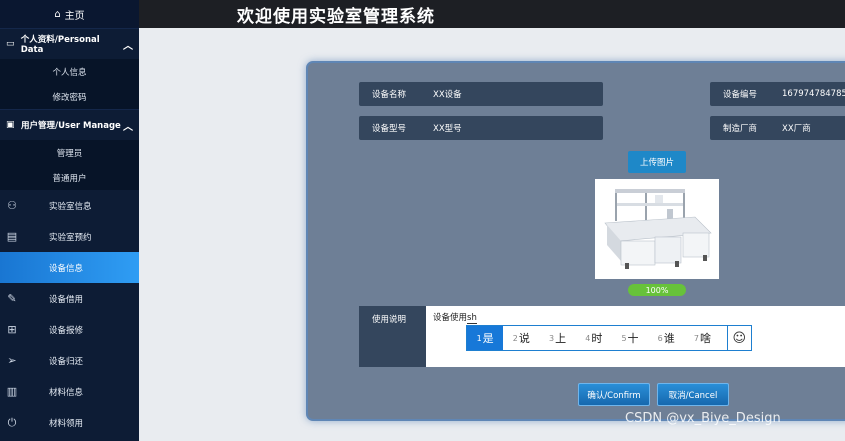 Image resolution: width=845 pixels, height=441 pixels. What do you see at coordinates (450, 318) in the screenshot?
I see `usage-typed-text: 设备使用` at bounding box center [450, 318].